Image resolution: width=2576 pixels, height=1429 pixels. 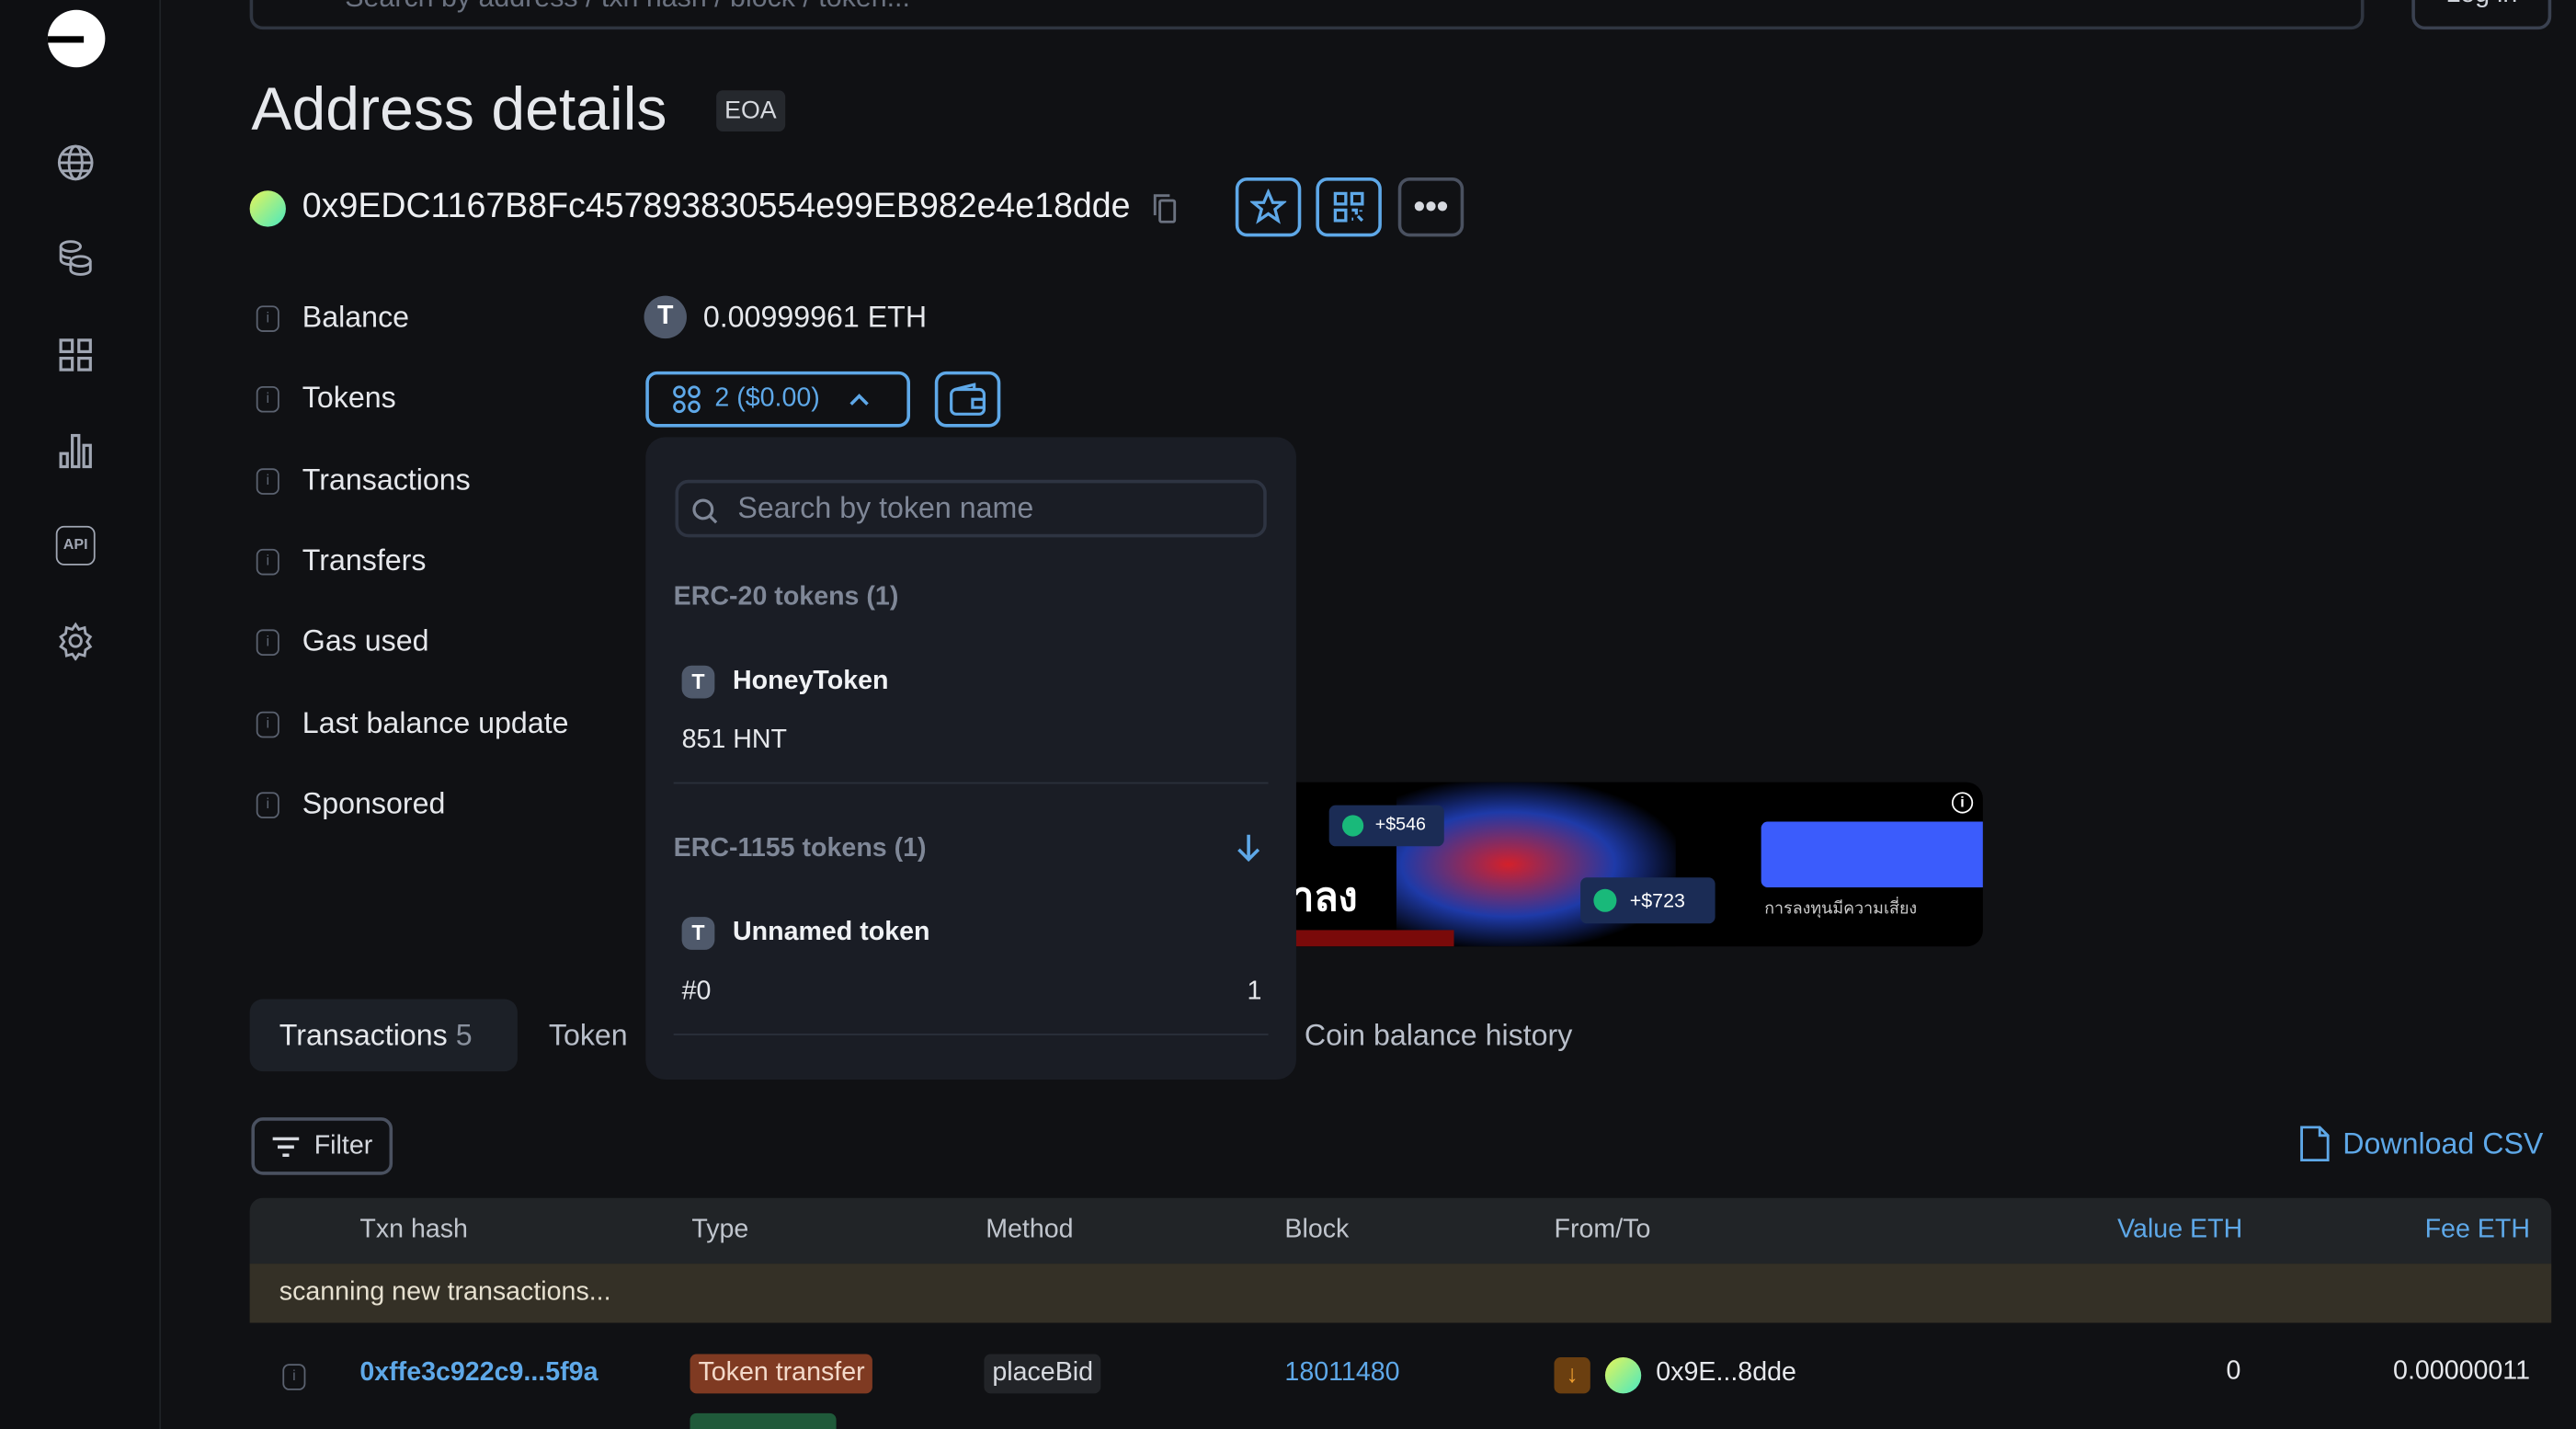 I want to click on column-from-to: From/To, so click(x=1602, y=1230).